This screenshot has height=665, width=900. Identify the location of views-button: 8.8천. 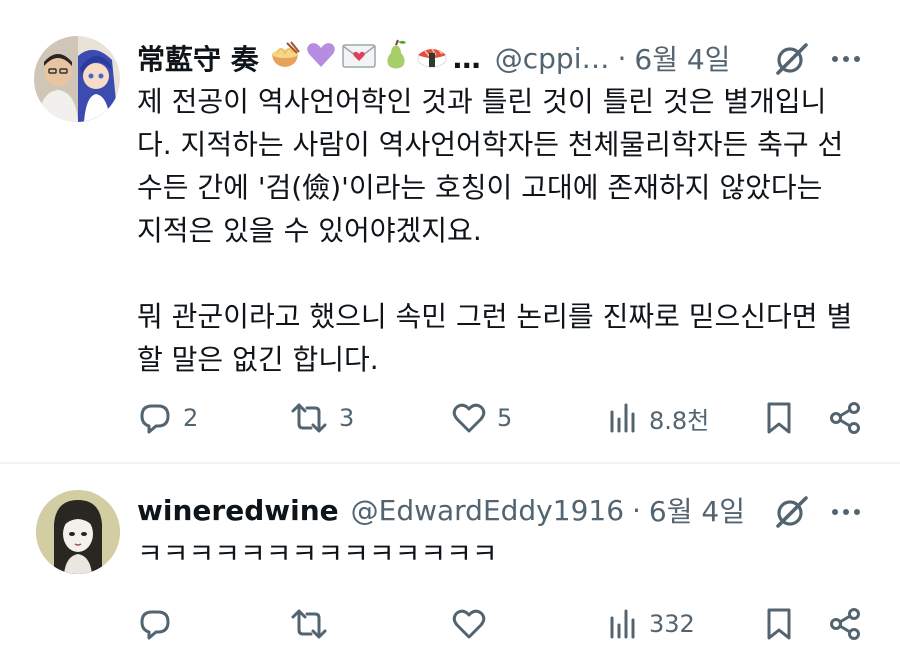
(658, 418).